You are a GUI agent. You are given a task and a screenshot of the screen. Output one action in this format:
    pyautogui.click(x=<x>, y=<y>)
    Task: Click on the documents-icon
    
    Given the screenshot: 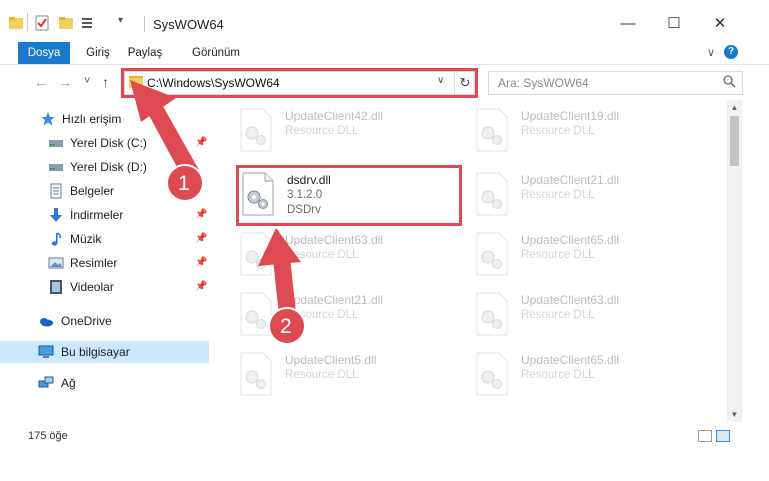 What is the action you would take?
    pyautogui.click(x=56, y=191)
    